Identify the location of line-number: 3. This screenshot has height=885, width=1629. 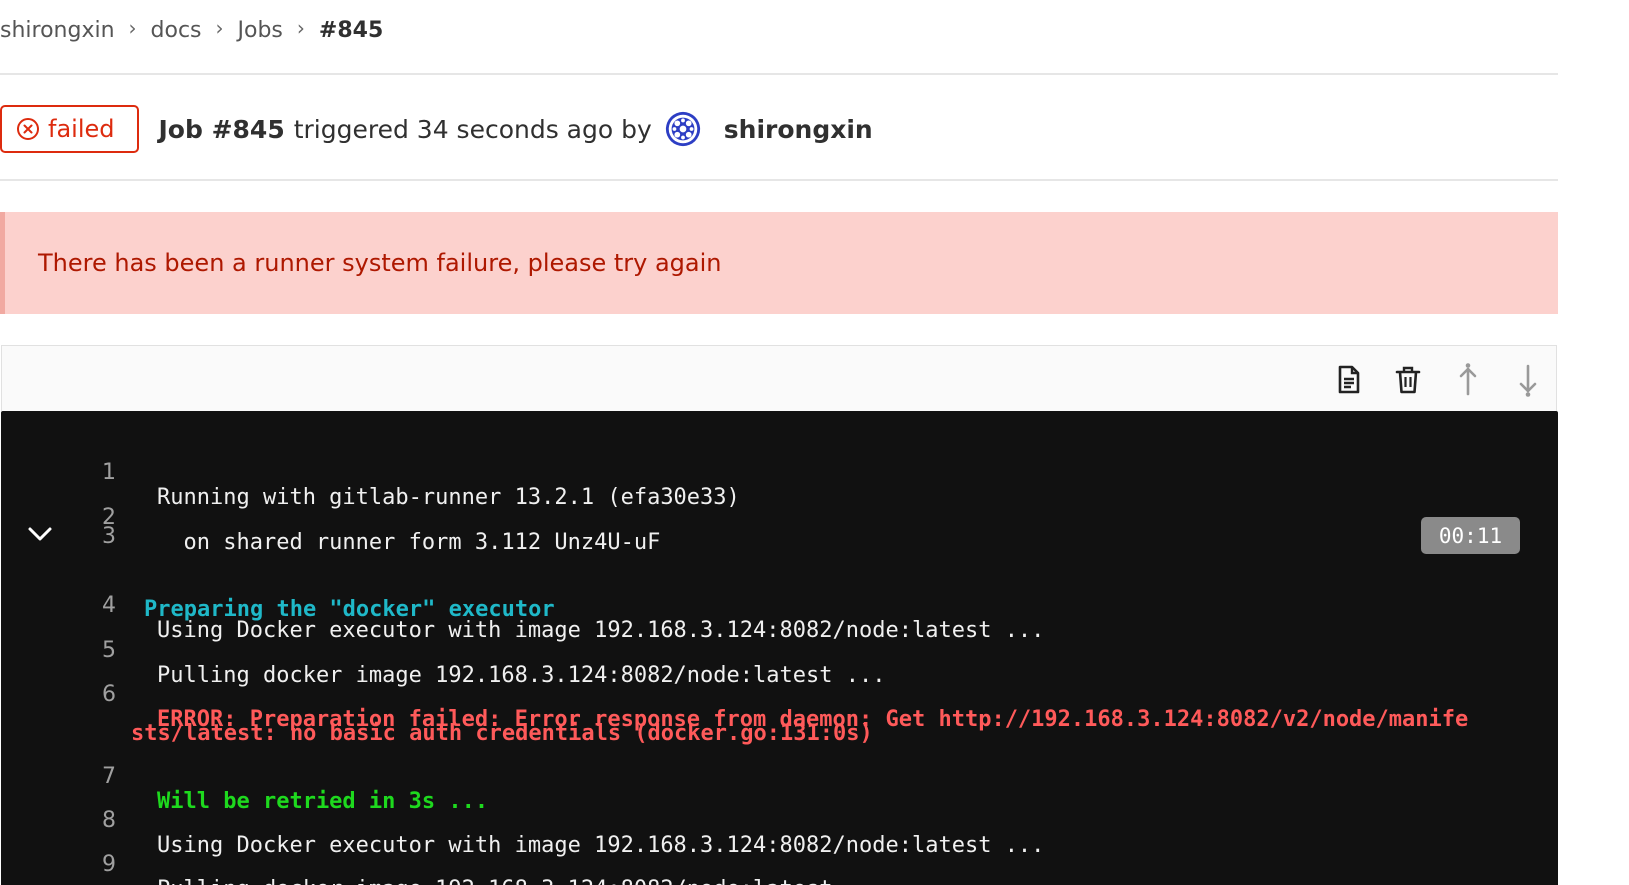
(88, 536).